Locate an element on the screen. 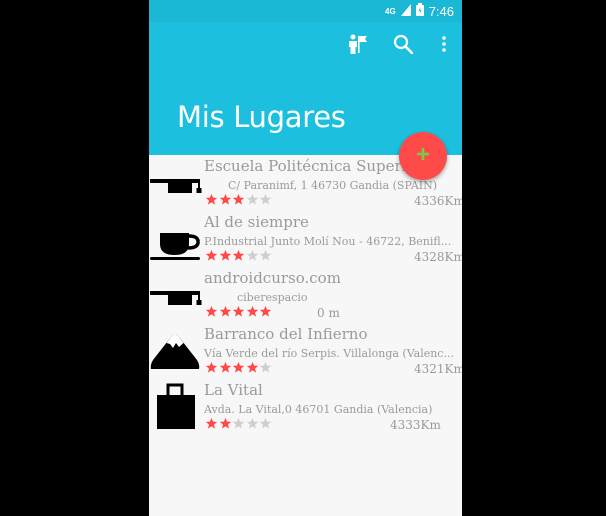 The height and width of the screenshot is (516, 606). place-distance: 4328Km is located at coordinates (438, 257).